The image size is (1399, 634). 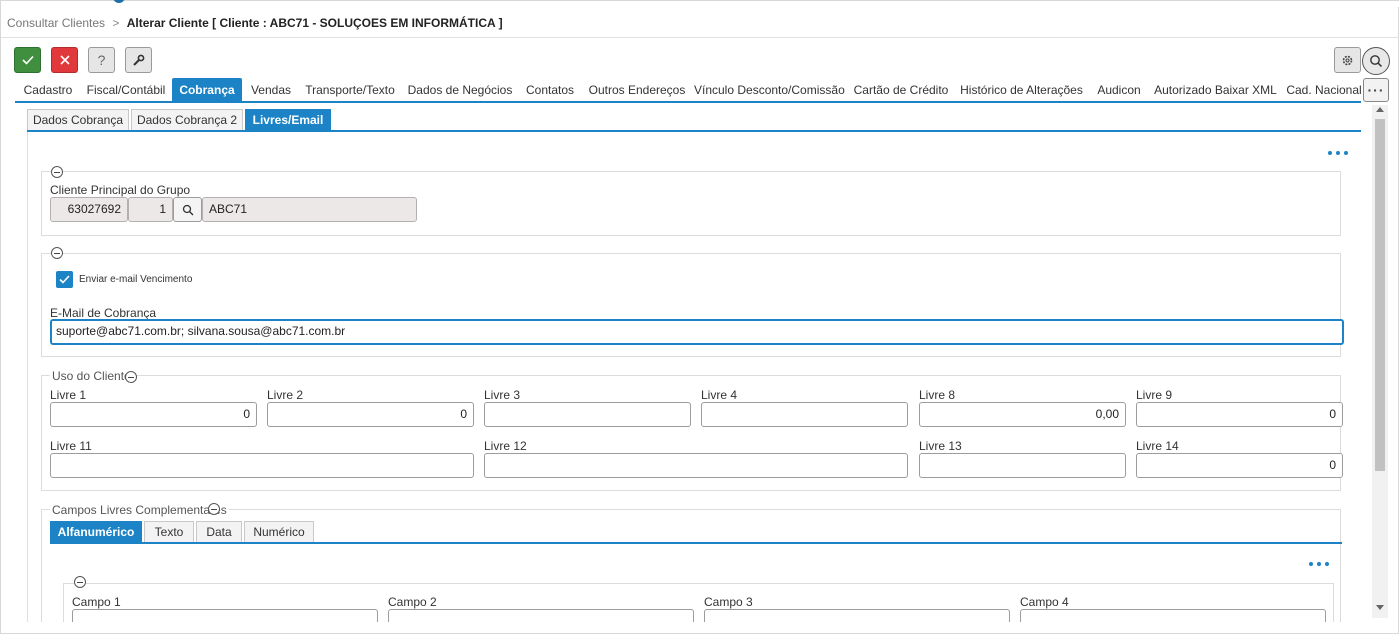 What do you see at coordinates (153, 414) in the screenshot?
I see `livre-1-input: 0` at bounding box center [153, 414].